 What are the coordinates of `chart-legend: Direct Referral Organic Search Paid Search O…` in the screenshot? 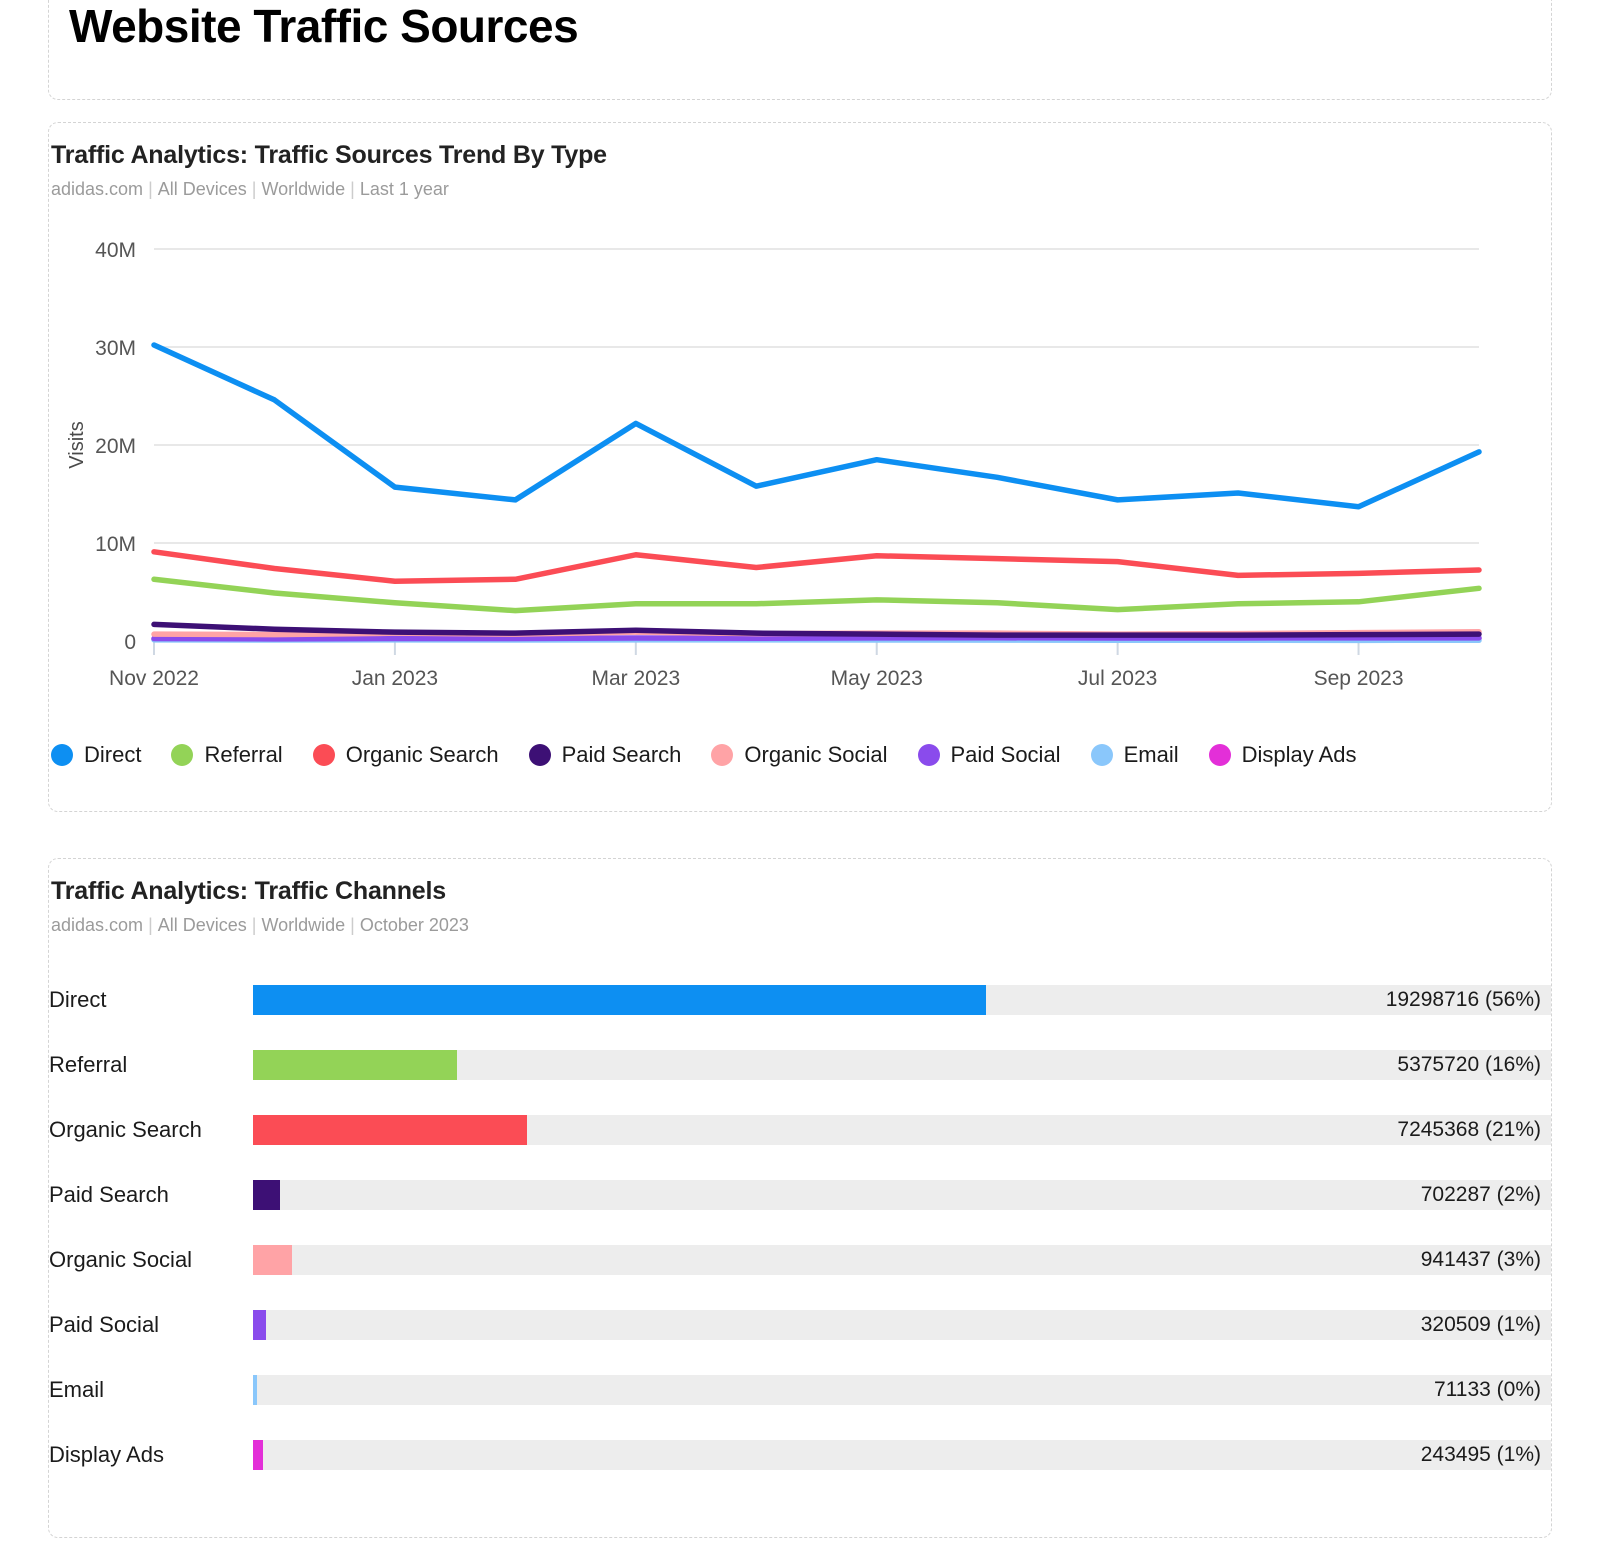 It's located at (801, 755).